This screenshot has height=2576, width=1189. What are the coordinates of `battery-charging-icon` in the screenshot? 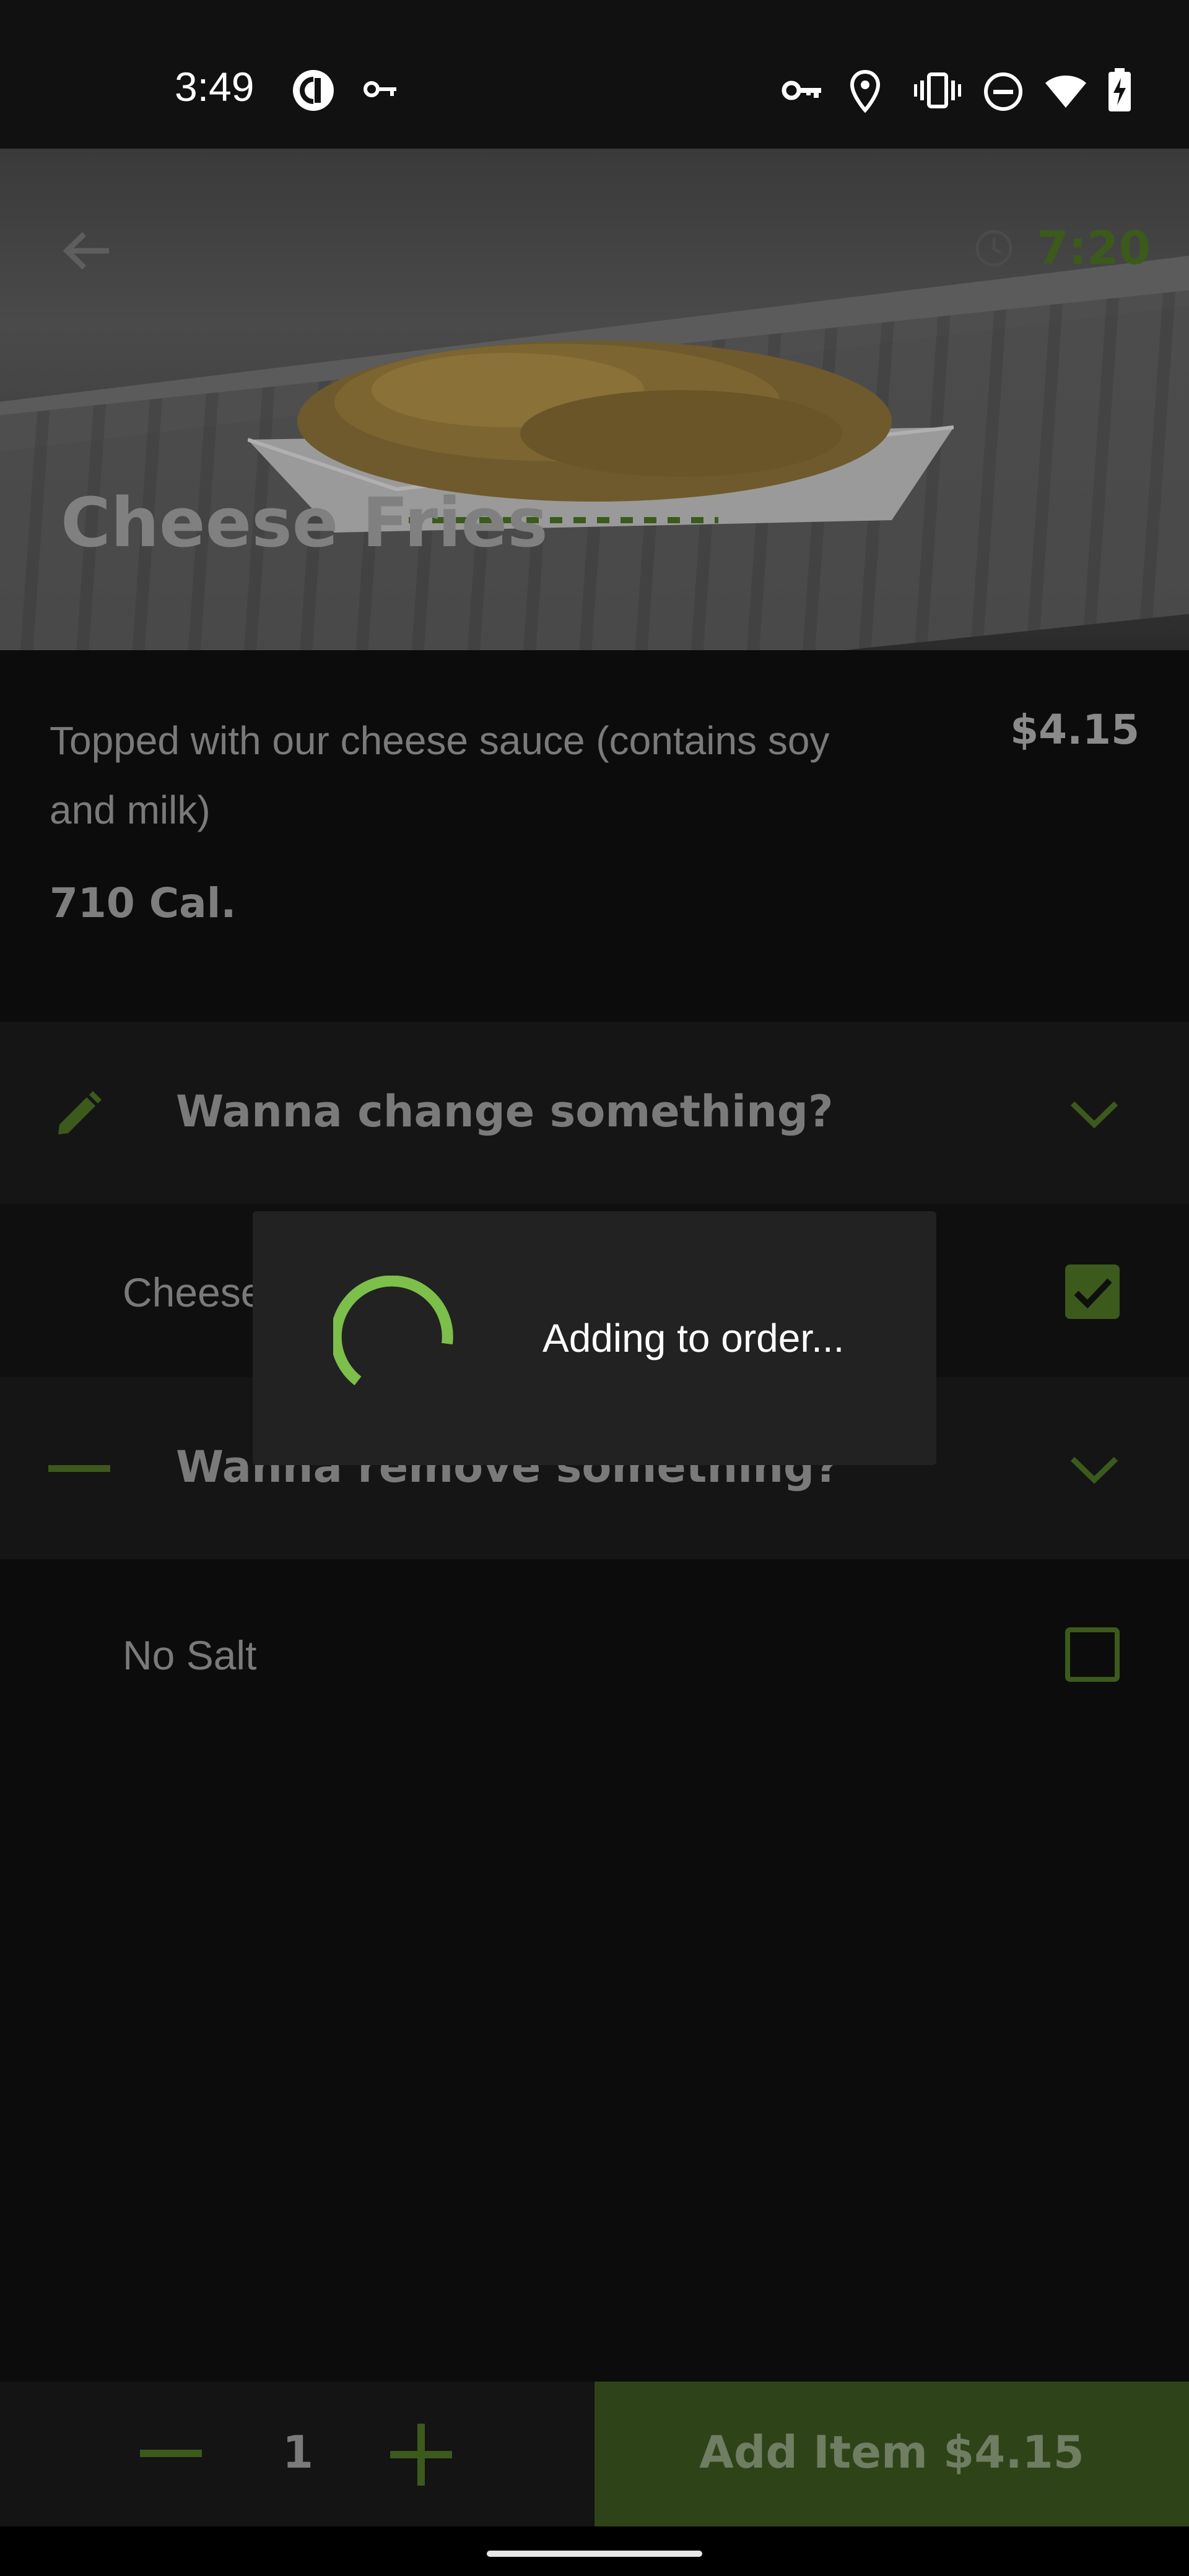 It's located at (1119, 91).